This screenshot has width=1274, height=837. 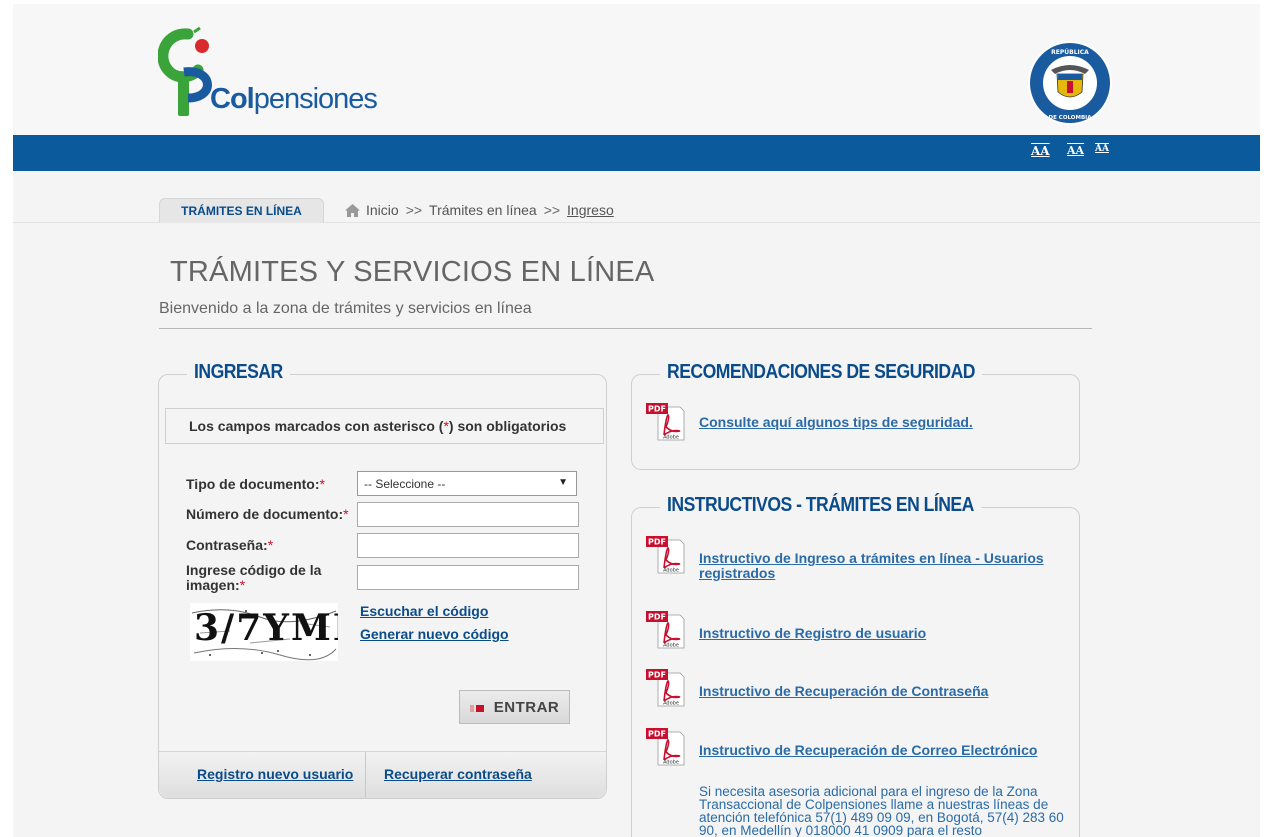 What do you see at coordinates (836, 422) in the screenshot?
I see `security-tips-link: Consulte aquí algunos tips de seguridad.` at bounding box center [836, 422].